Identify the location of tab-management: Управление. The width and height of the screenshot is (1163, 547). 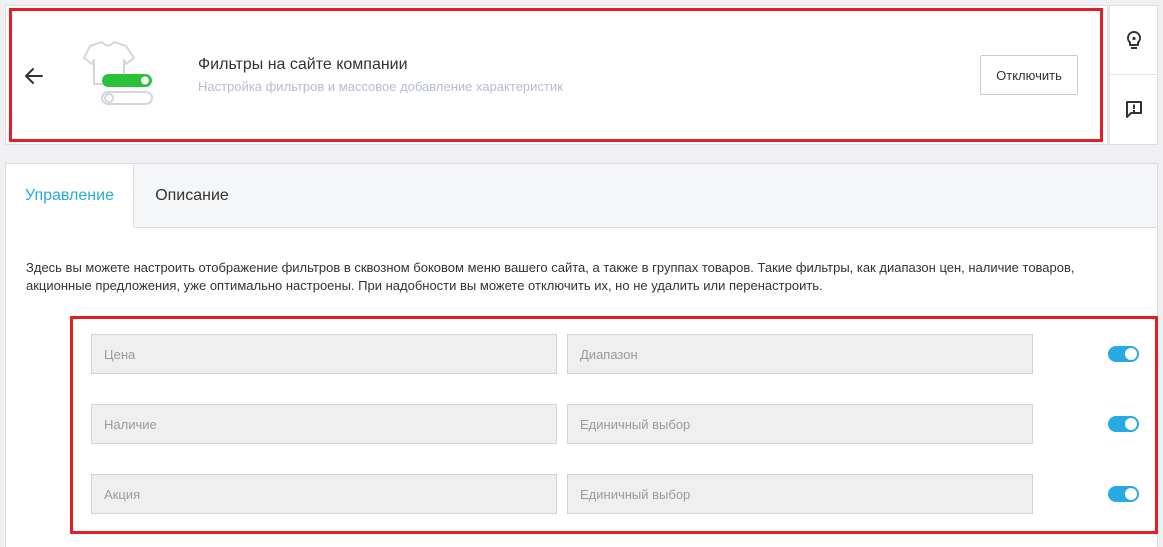
(69, 195).